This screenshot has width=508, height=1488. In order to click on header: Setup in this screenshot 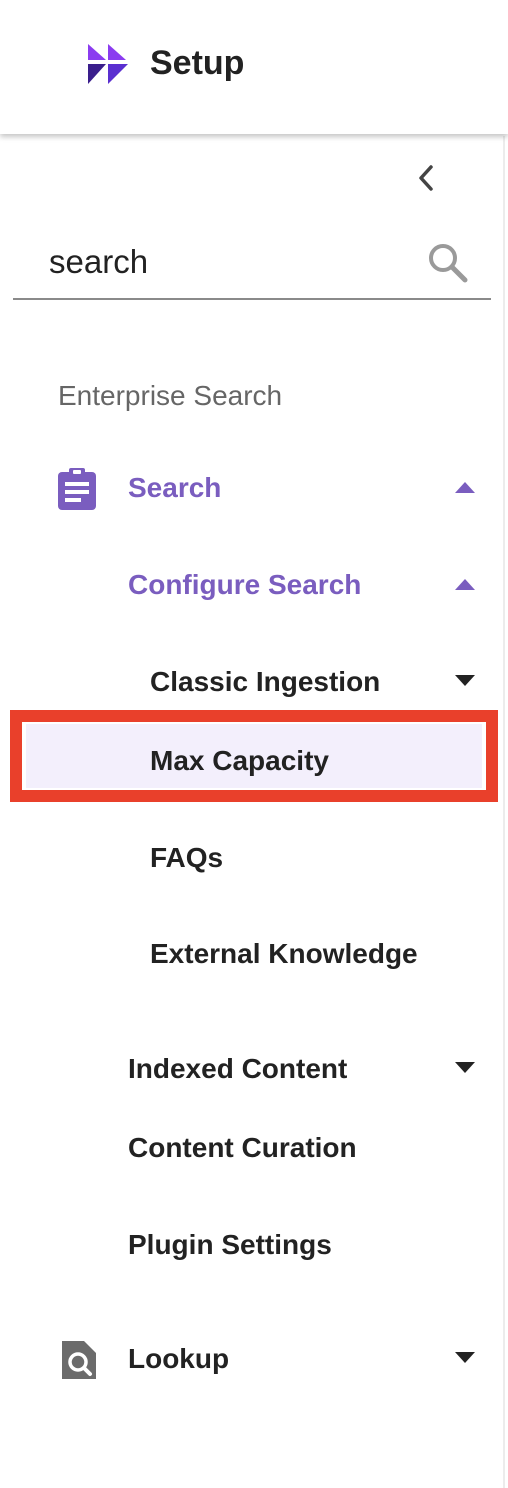, I will do `click(254, 67)`.